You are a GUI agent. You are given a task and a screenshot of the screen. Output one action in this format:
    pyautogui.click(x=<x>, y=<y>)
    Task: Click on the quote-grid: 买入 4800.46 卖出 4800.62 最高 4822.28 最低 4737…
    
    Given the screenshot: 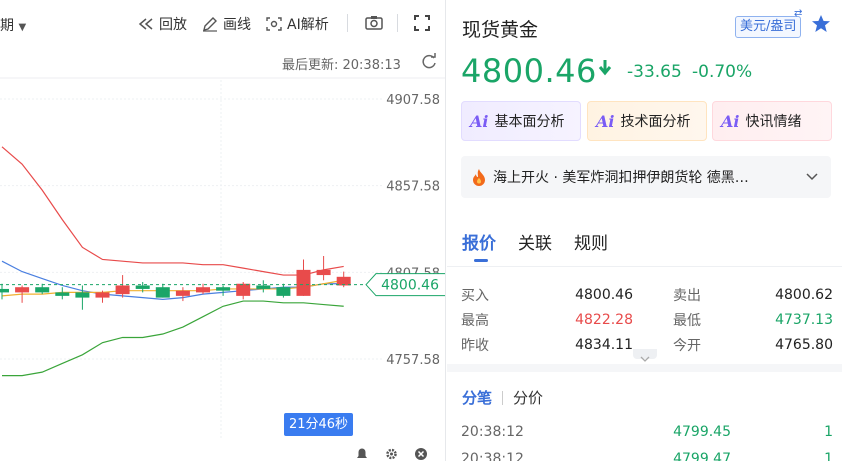 What is the action you would take?
    pyautogui.click(x=647, y=319)
    